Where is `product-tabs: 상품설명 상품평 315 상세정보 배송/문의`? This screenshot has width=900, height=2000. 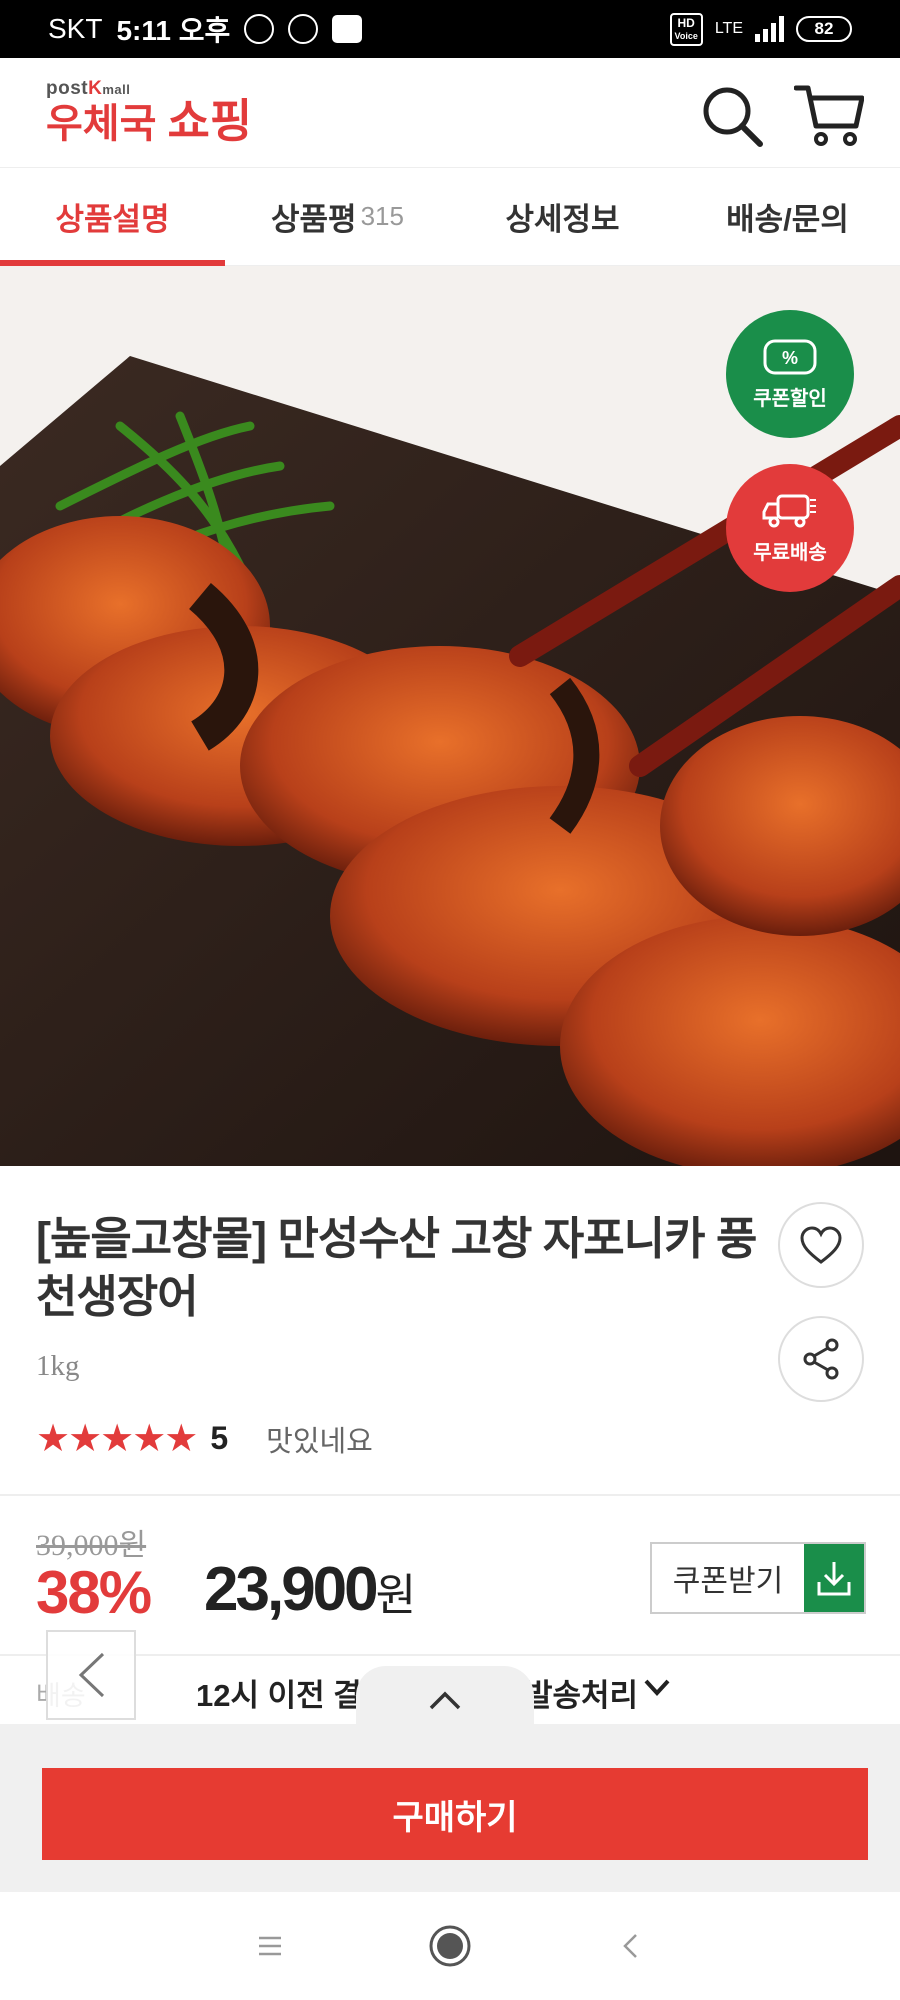
product-tabs: 상품설명 상품평 315 상세정보 배송/문의 is located at coordinates (450, 217).